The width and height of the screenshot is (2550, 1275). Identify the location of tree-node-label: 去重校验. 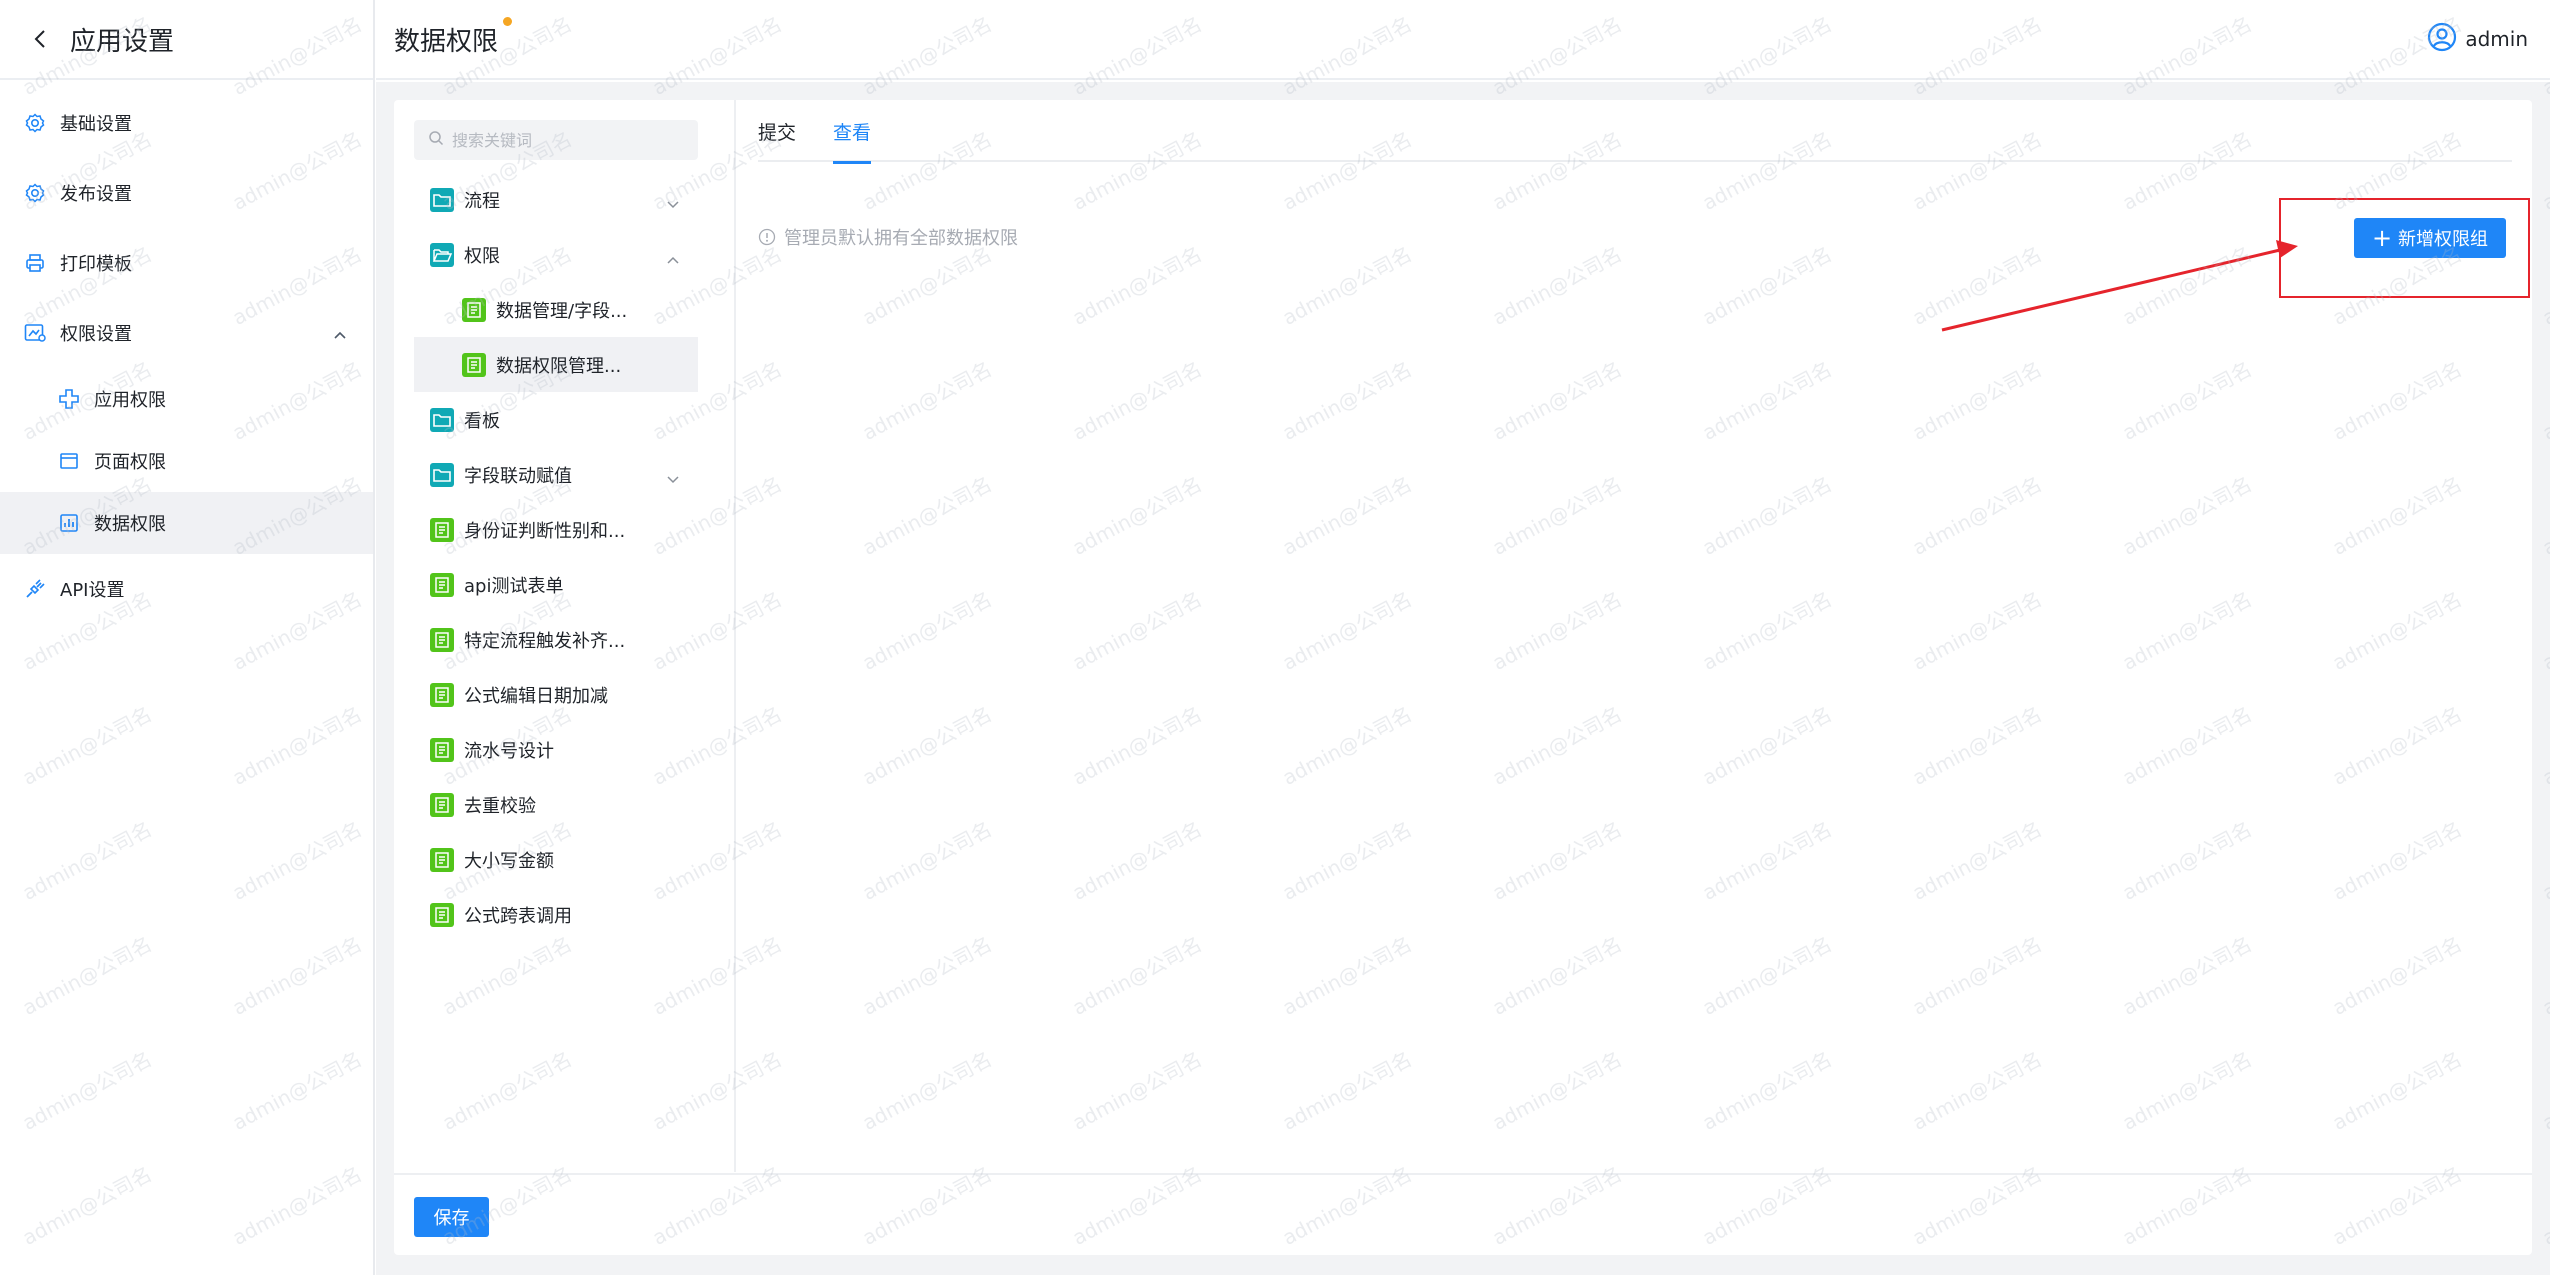
(500, 806).